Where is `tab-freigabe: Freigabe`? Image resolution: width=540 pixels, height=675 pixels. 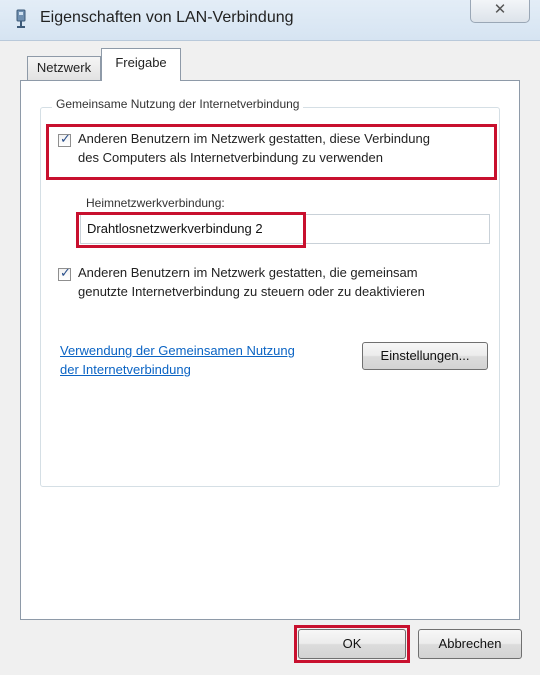 tab-freigabe: Freigabe is located at coordinates (141, 64).